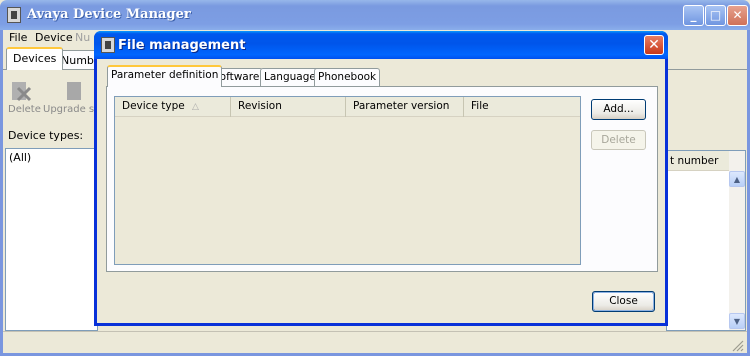 The width and height of the screenshot is (750, 356). What do you see at coordinates (21, 91) in the screenshot?
I see `delete-icon` at bounding box center [21, 91].